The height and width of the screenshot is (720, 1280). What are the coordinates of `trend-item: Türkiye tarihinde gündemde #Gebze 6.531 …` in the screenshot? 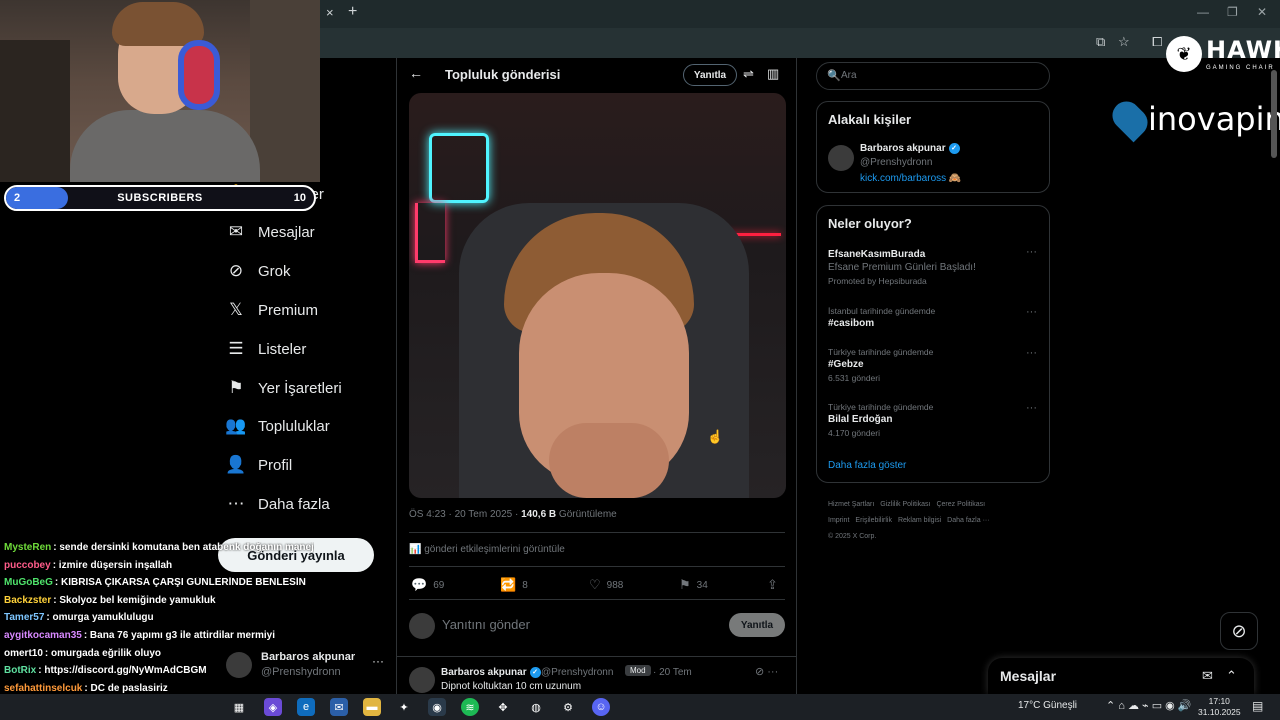 It's located at (933, 365).